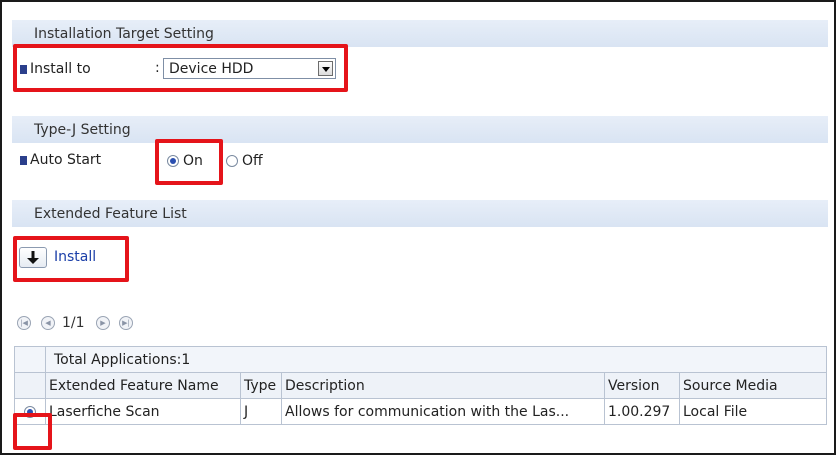 This screenshot has height=455, width=836. Describe the element at coordinates (143, 411) in the screenshot. I see `row-name: Laserfiche Scan` at that location.